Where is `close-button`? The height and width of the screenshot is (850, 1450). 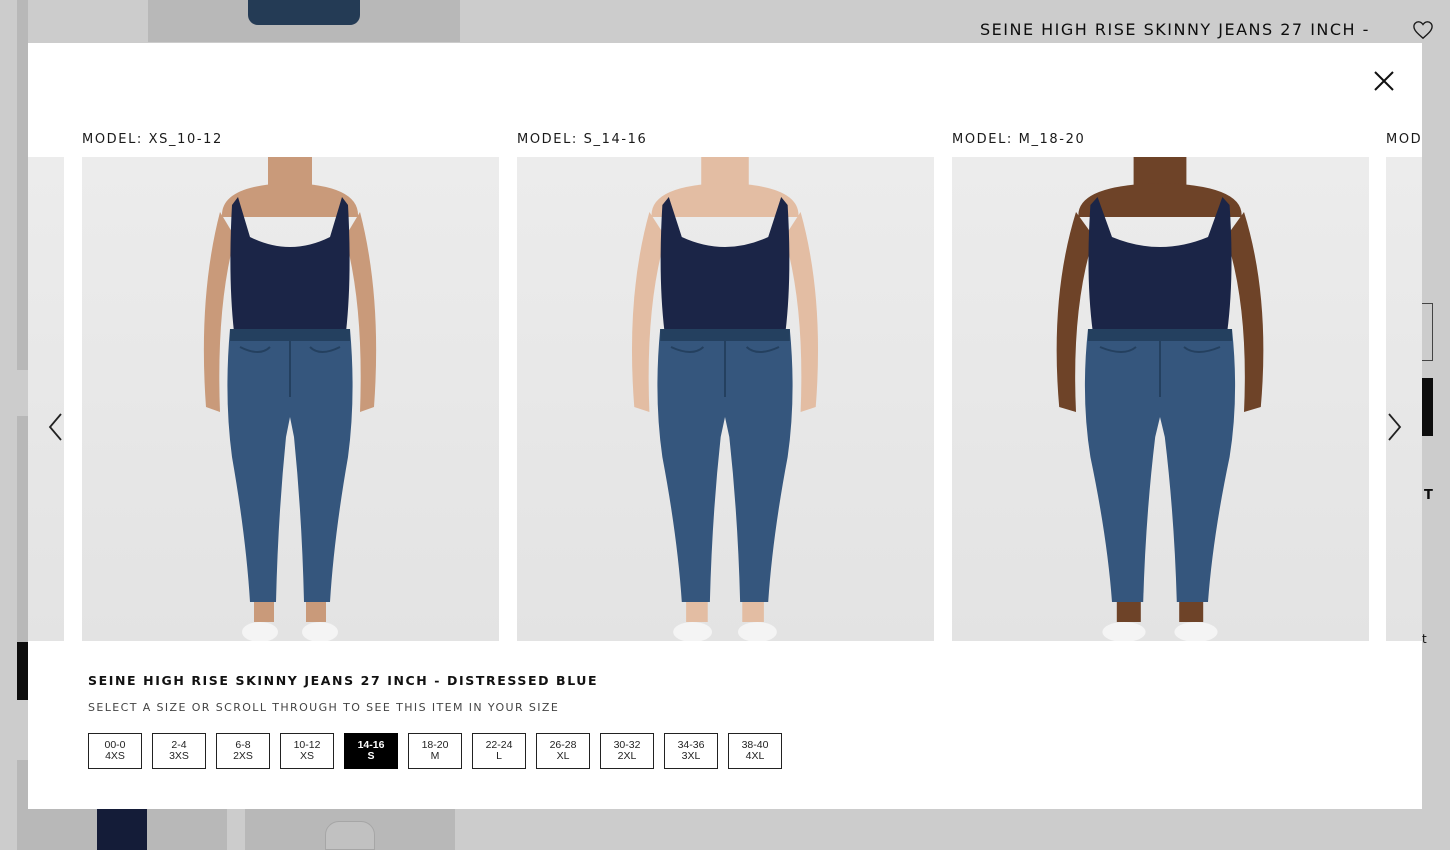 close-button is located at coordinates (1384, 81).